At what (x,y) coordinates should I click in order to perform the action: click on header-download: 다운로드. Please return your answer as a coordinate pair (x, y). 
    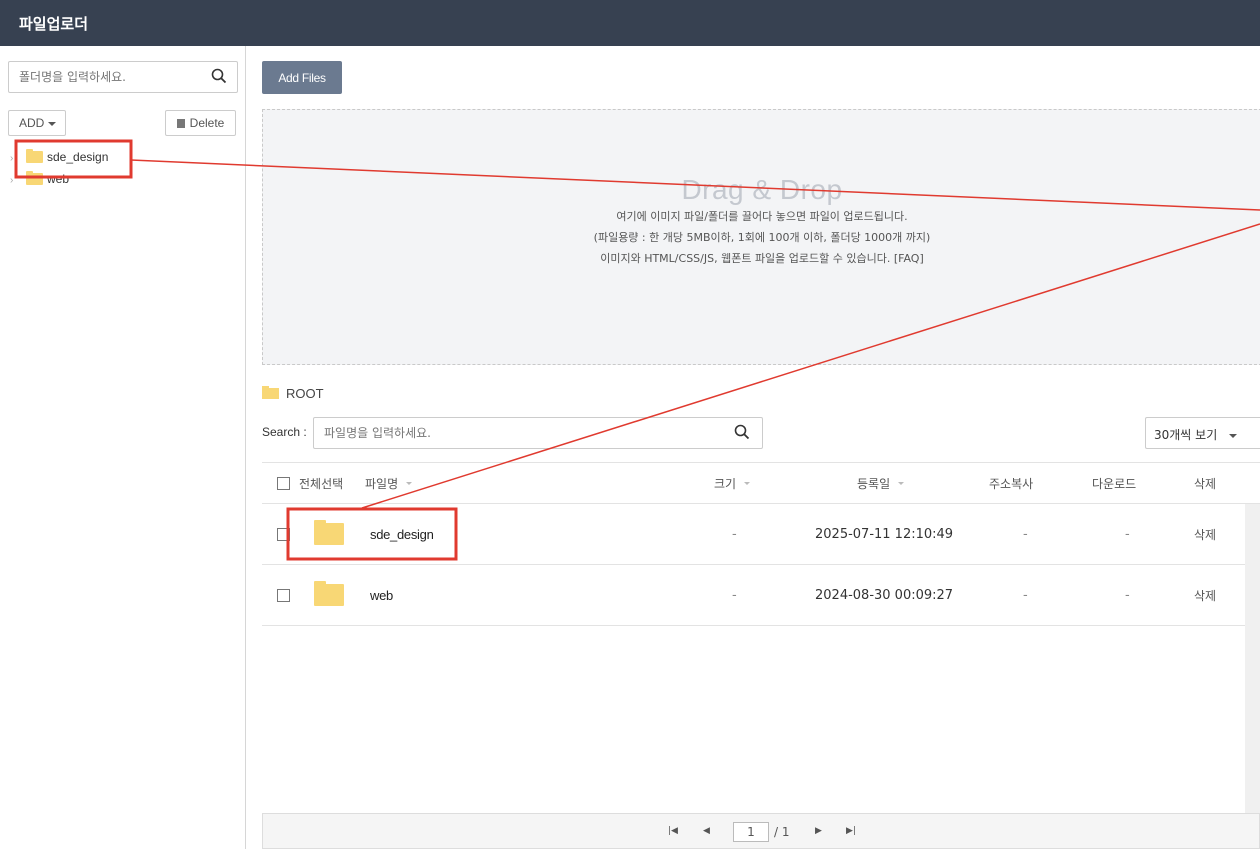
    Looking at the image, I should click on (1114, 483).